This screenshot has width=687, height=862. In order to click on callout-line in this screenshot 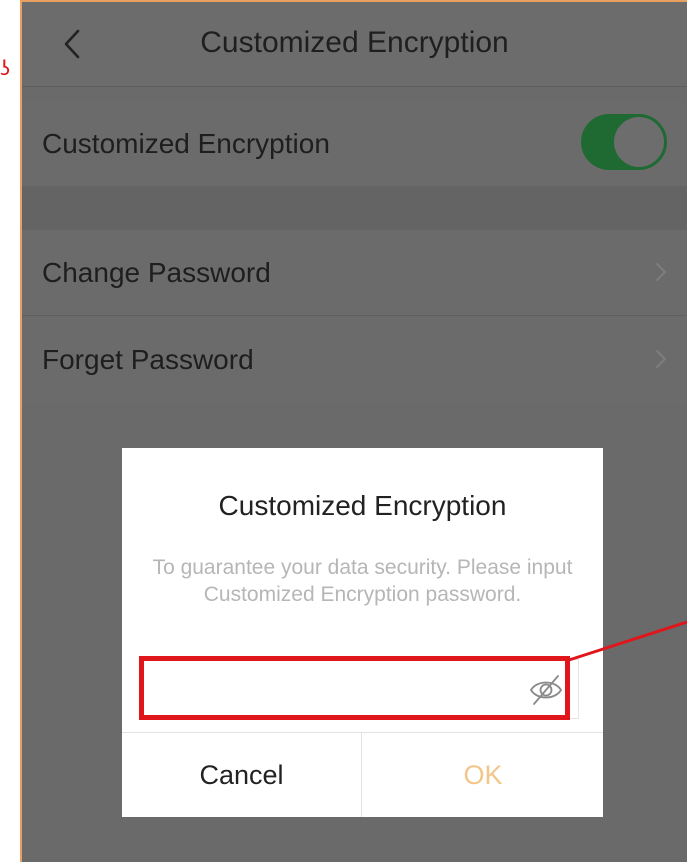, I will do `click(627, 641)`.